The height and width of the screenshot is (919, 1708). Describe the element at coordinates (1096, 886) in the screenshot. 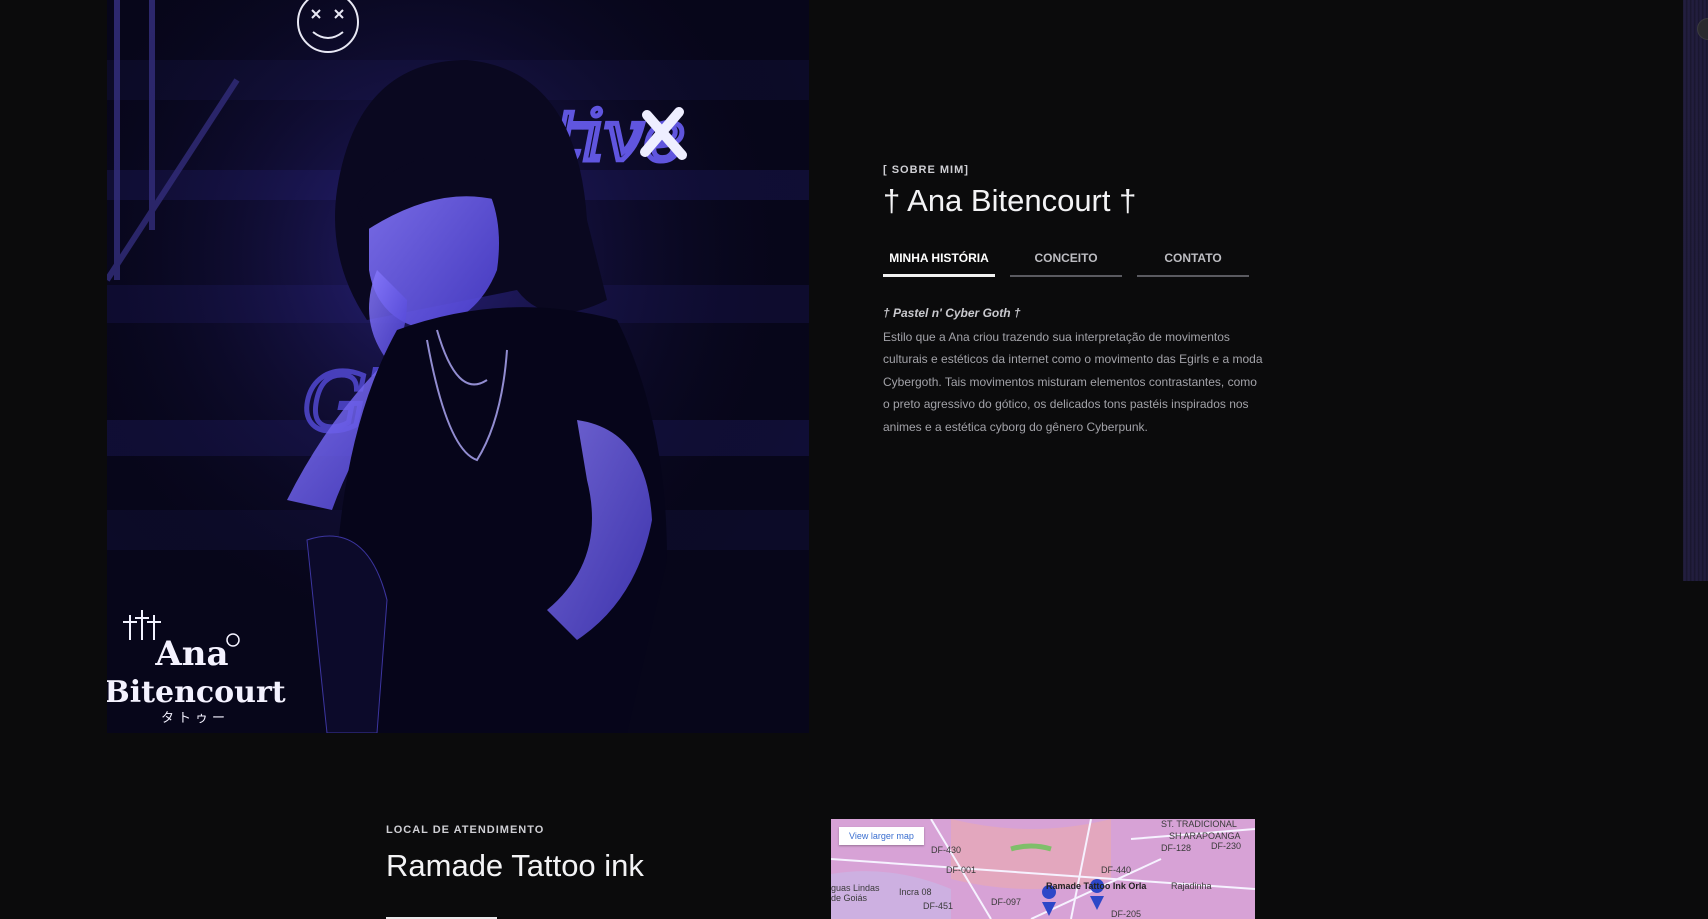

I see `map-place-label: Ramade Tattoo Ink Orla` at that location.